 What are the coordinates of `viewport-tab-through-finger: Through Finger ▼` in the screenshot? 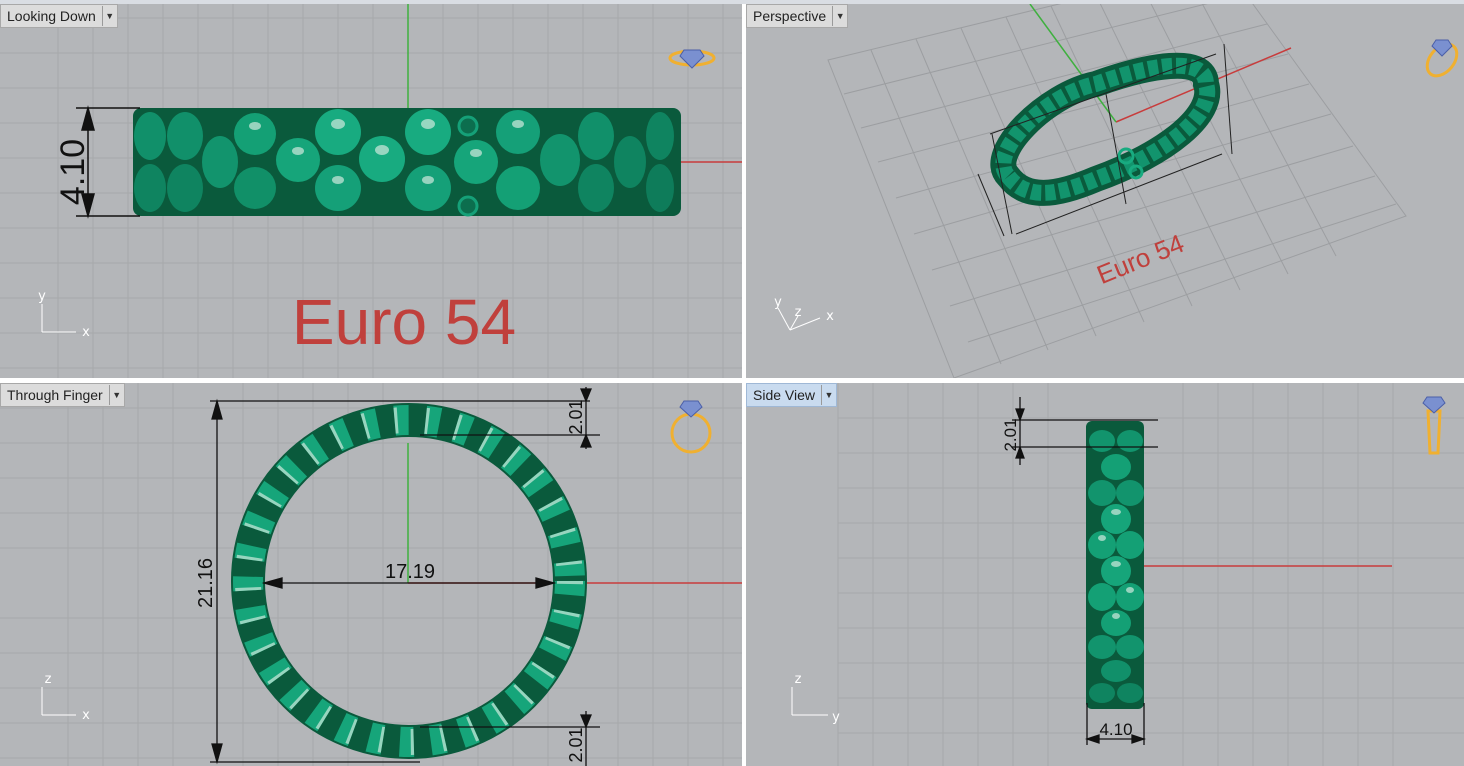 It's located at (62, 395).